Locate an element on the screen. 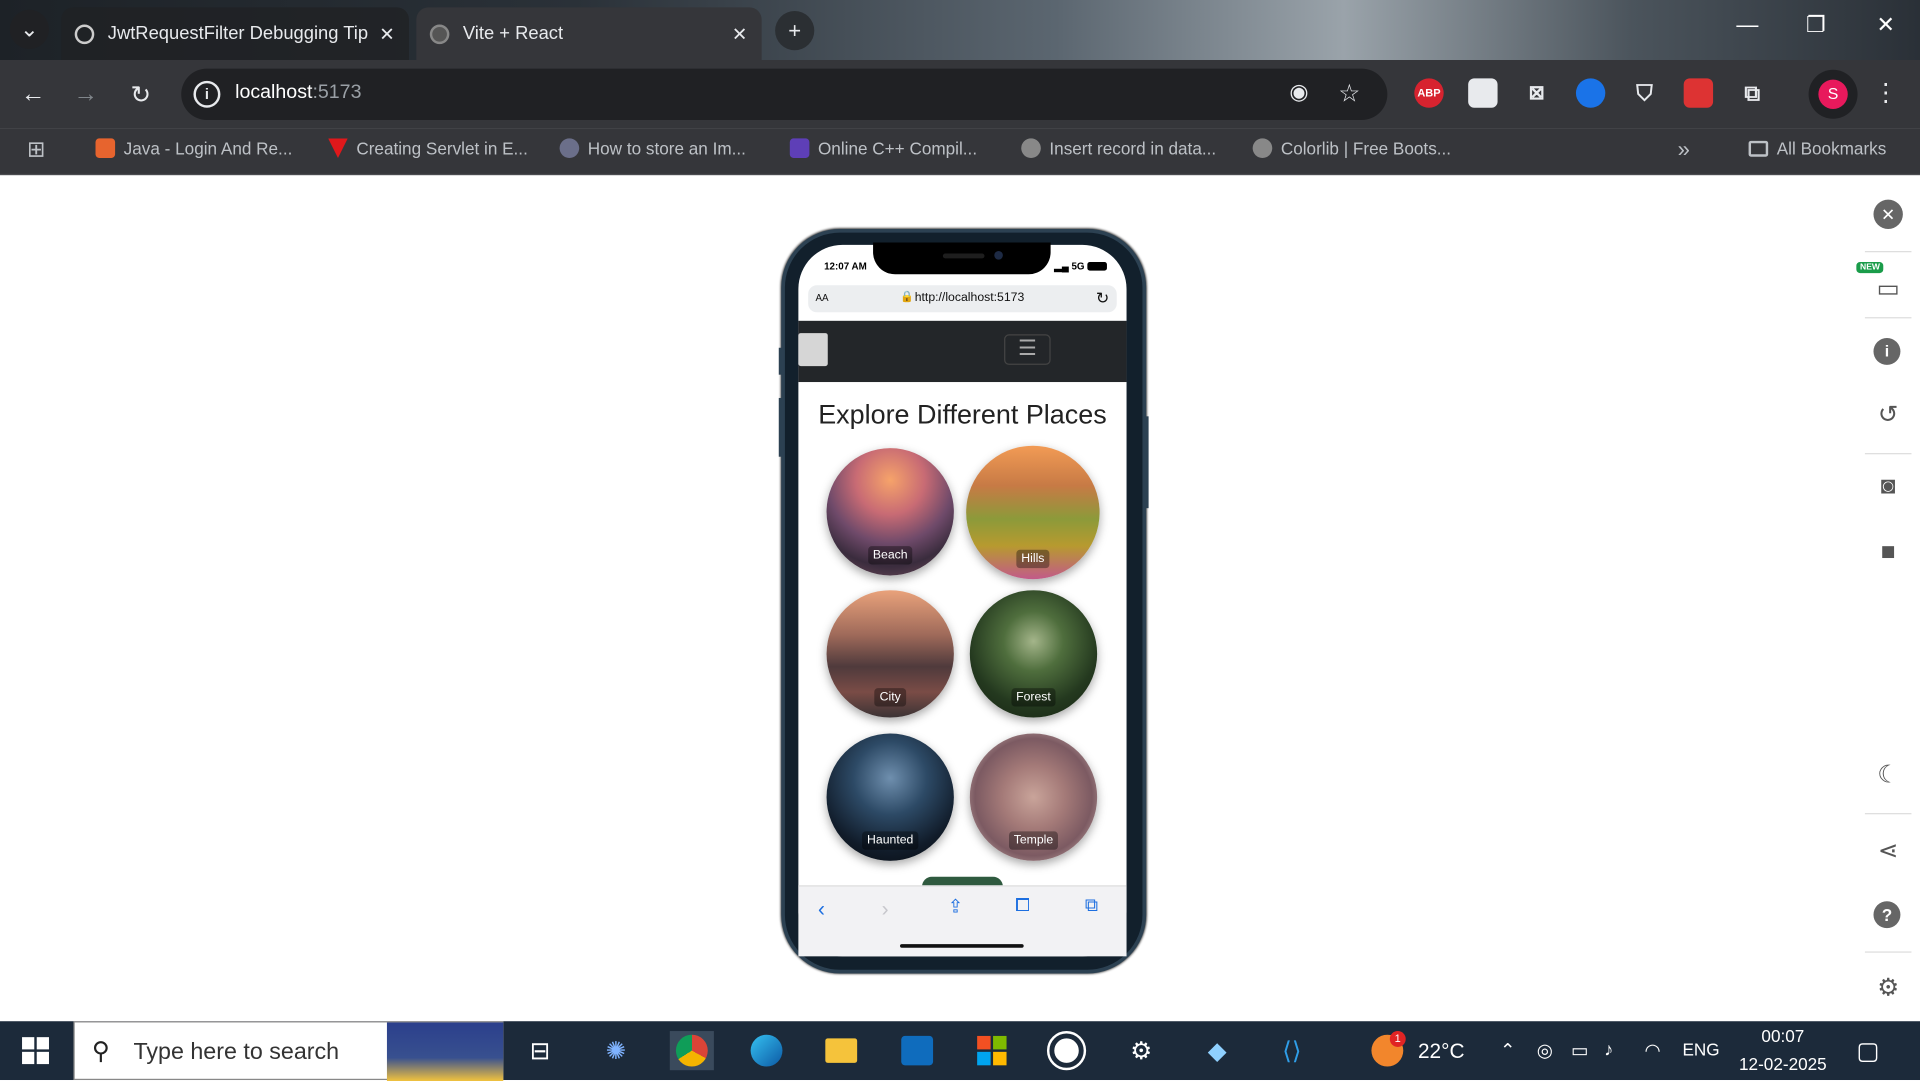 The image size is (1920, 1081). profile-button: S is located at coordinates (1833, 94).